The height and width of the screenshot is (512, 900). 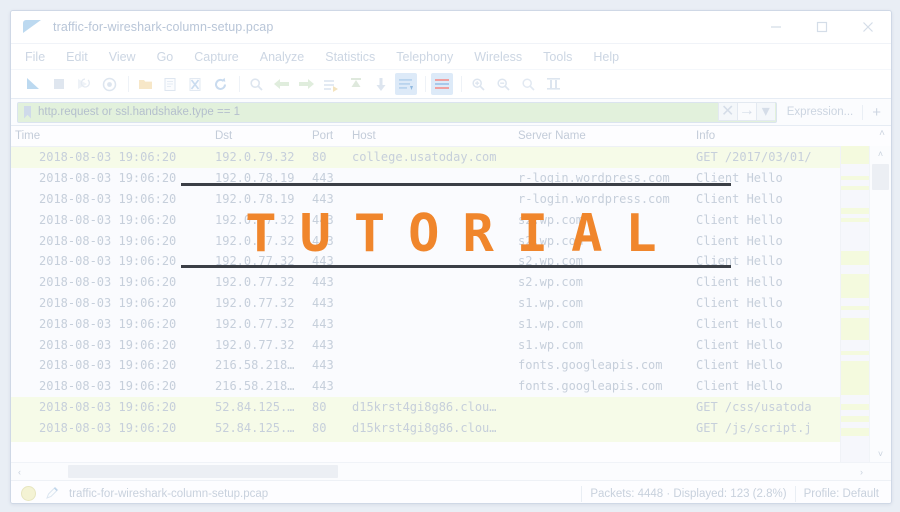 I want to click on zoom-in-icon, so click(x=478, y=84).